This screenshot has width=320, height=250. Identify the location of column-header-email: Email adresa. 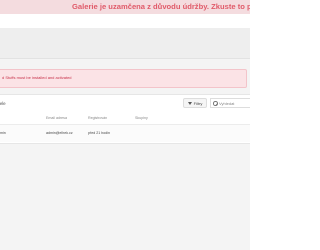
(56, 118).